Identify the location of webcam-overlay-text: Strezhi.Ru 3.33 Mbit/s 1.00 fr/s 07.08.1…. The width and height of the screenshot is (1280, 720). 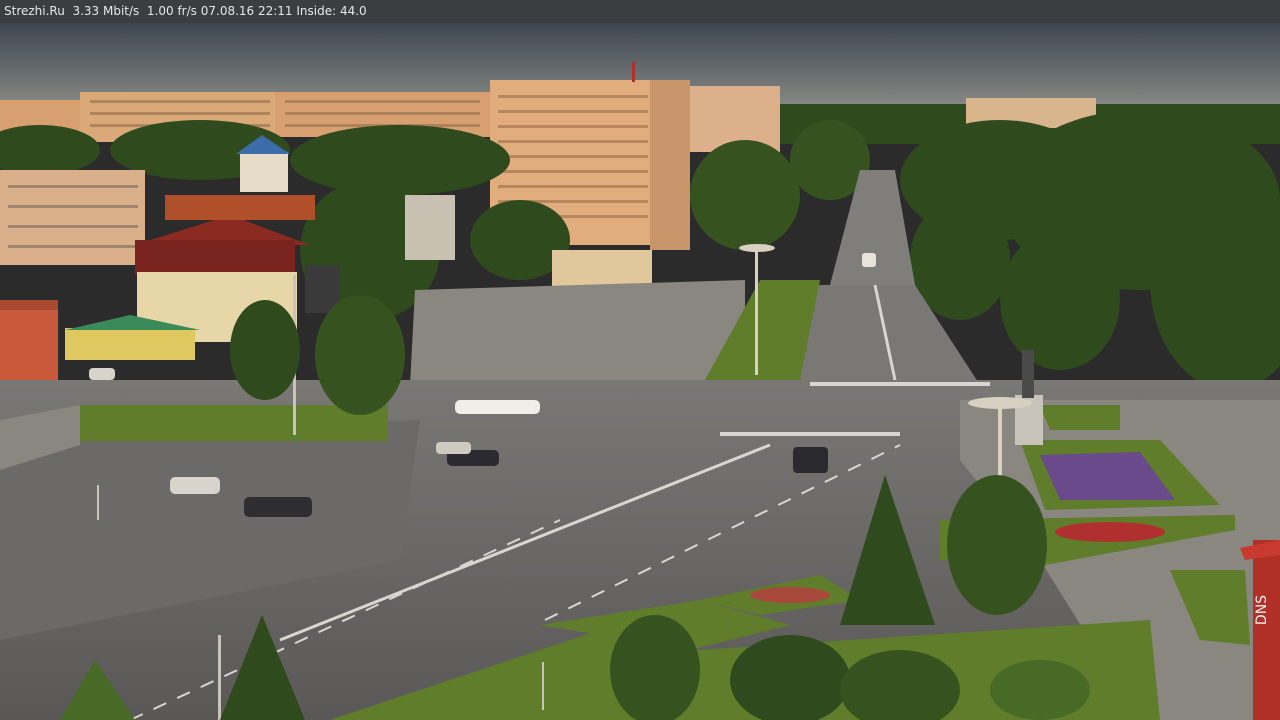
(640, 11).